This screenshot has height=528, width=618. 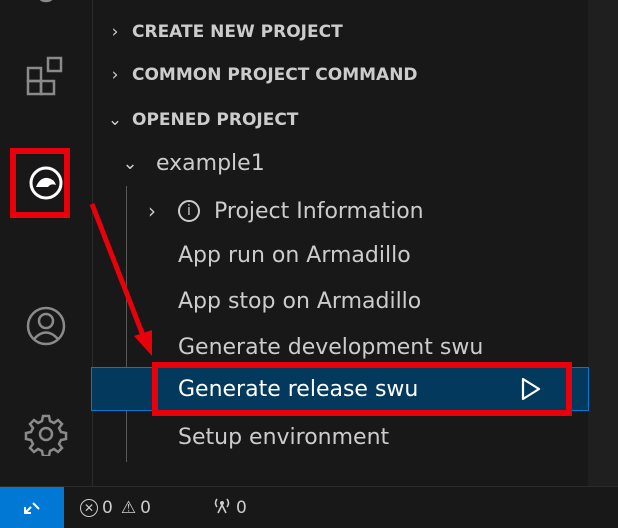 What do you see at coordinates (145, 507) in the screenshot?
I see `warning-count: 0` at bounding box center [145, 507].